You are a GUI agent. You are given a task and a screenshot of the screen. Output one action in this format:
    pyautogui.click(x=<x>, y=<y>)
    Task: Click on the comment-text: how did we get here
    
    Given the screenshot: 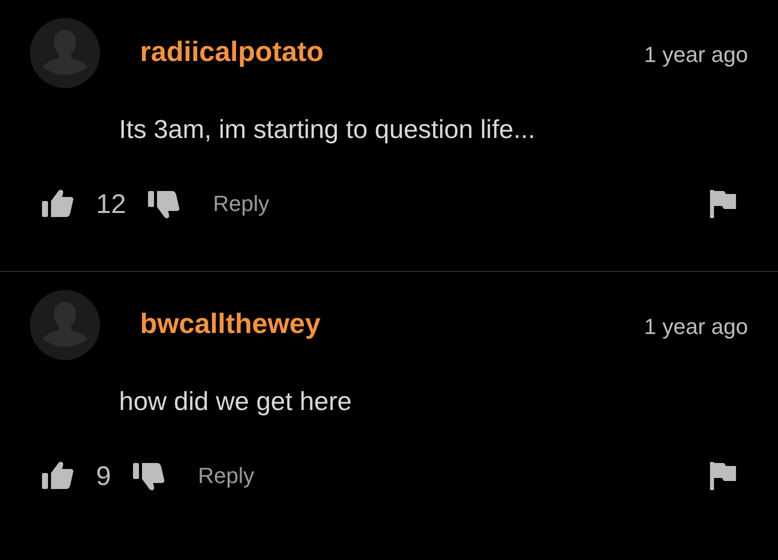 What is the action you would take?
    pyautogui.click(x=236, y=401)
    